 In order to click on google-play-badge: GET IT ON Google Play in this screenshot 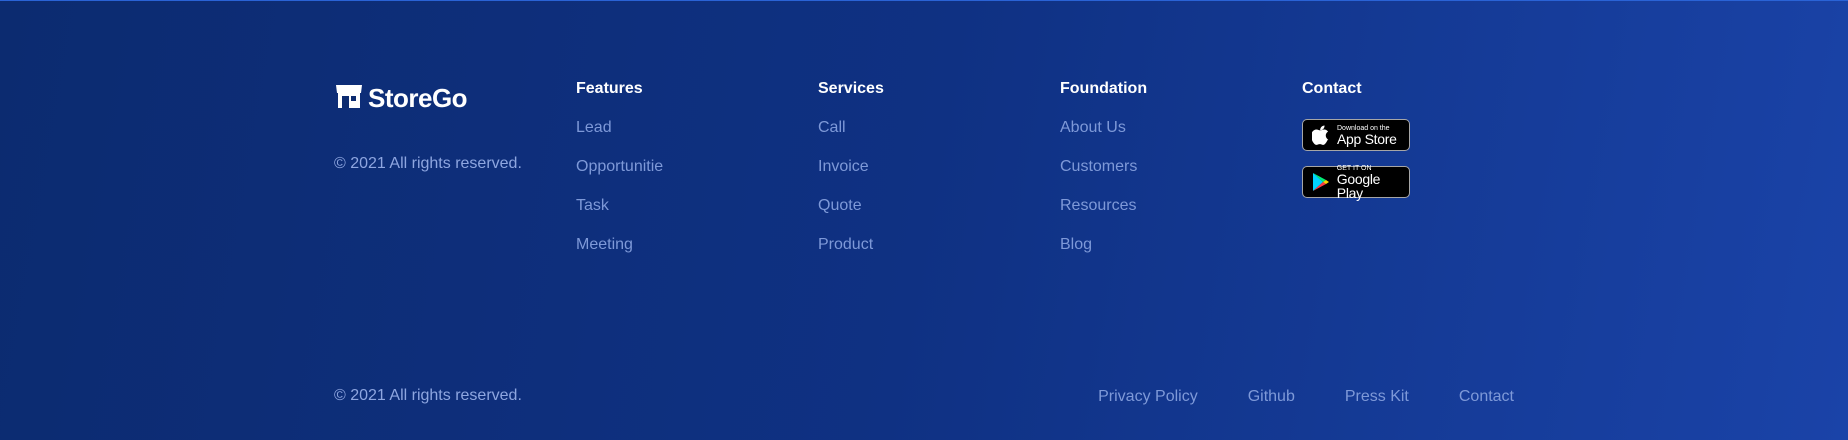, I will do `click(1356, 182)`.